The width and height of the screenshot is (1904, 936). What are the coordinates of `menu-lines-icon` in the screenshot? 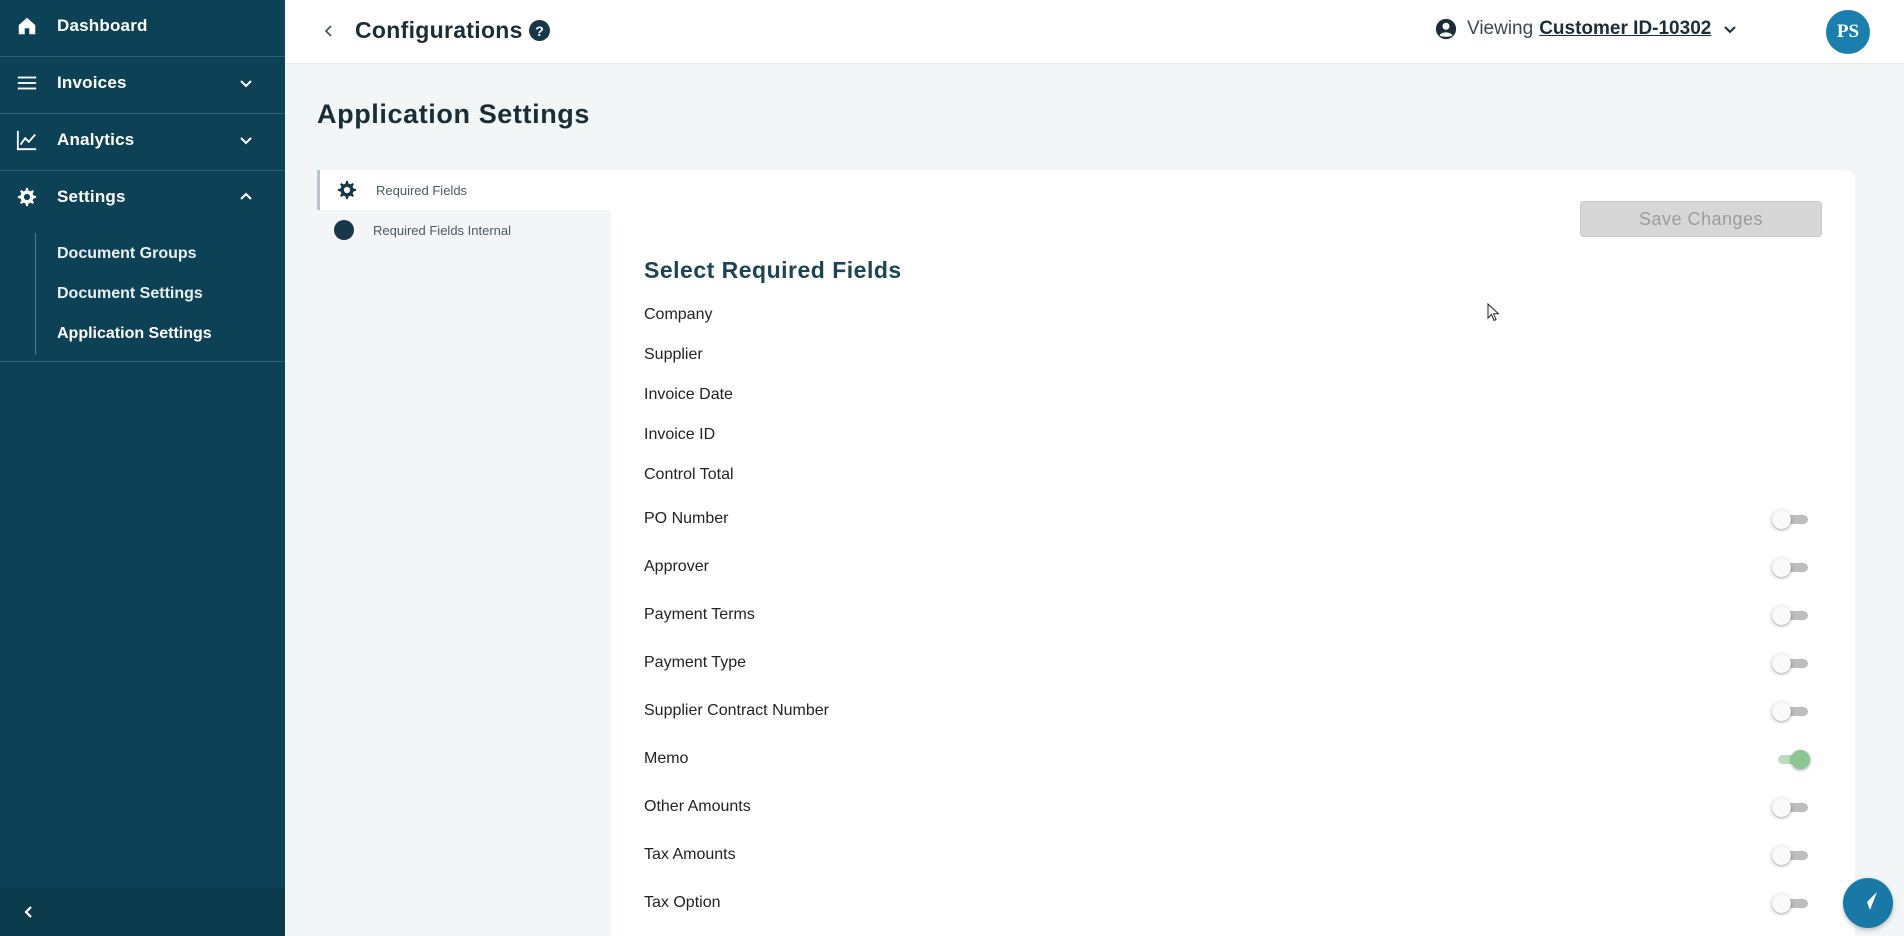 It's located at (27, 83).